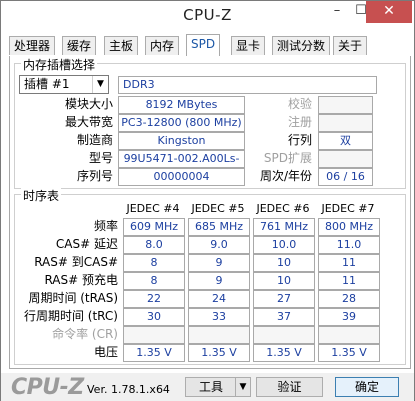 This screenshot has width=415, height=401. I want to click on tab-bar: 处理器 缓存 主板 内存 SPD 显卡 测试分数 关于, so click(209, 45).